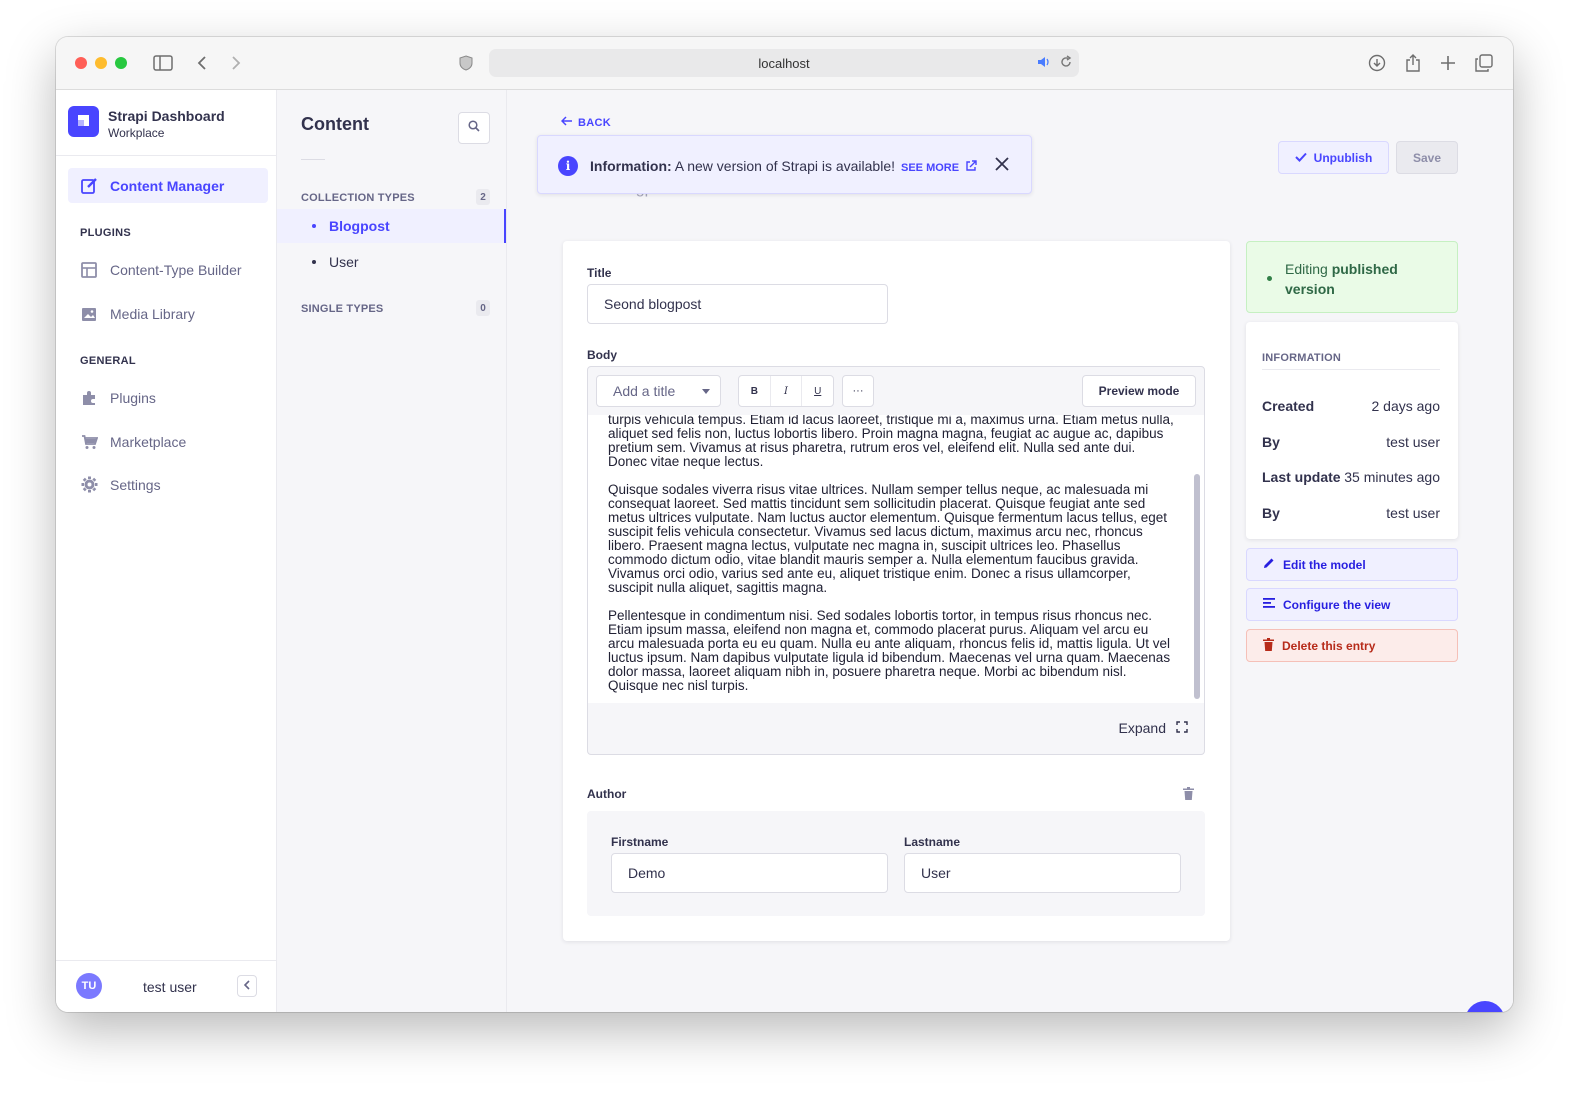 The image size is (1584, 1096). Describe the element at coordinates (483, 197) in the screenshot. I see `collection-types-count: 2` at that location.